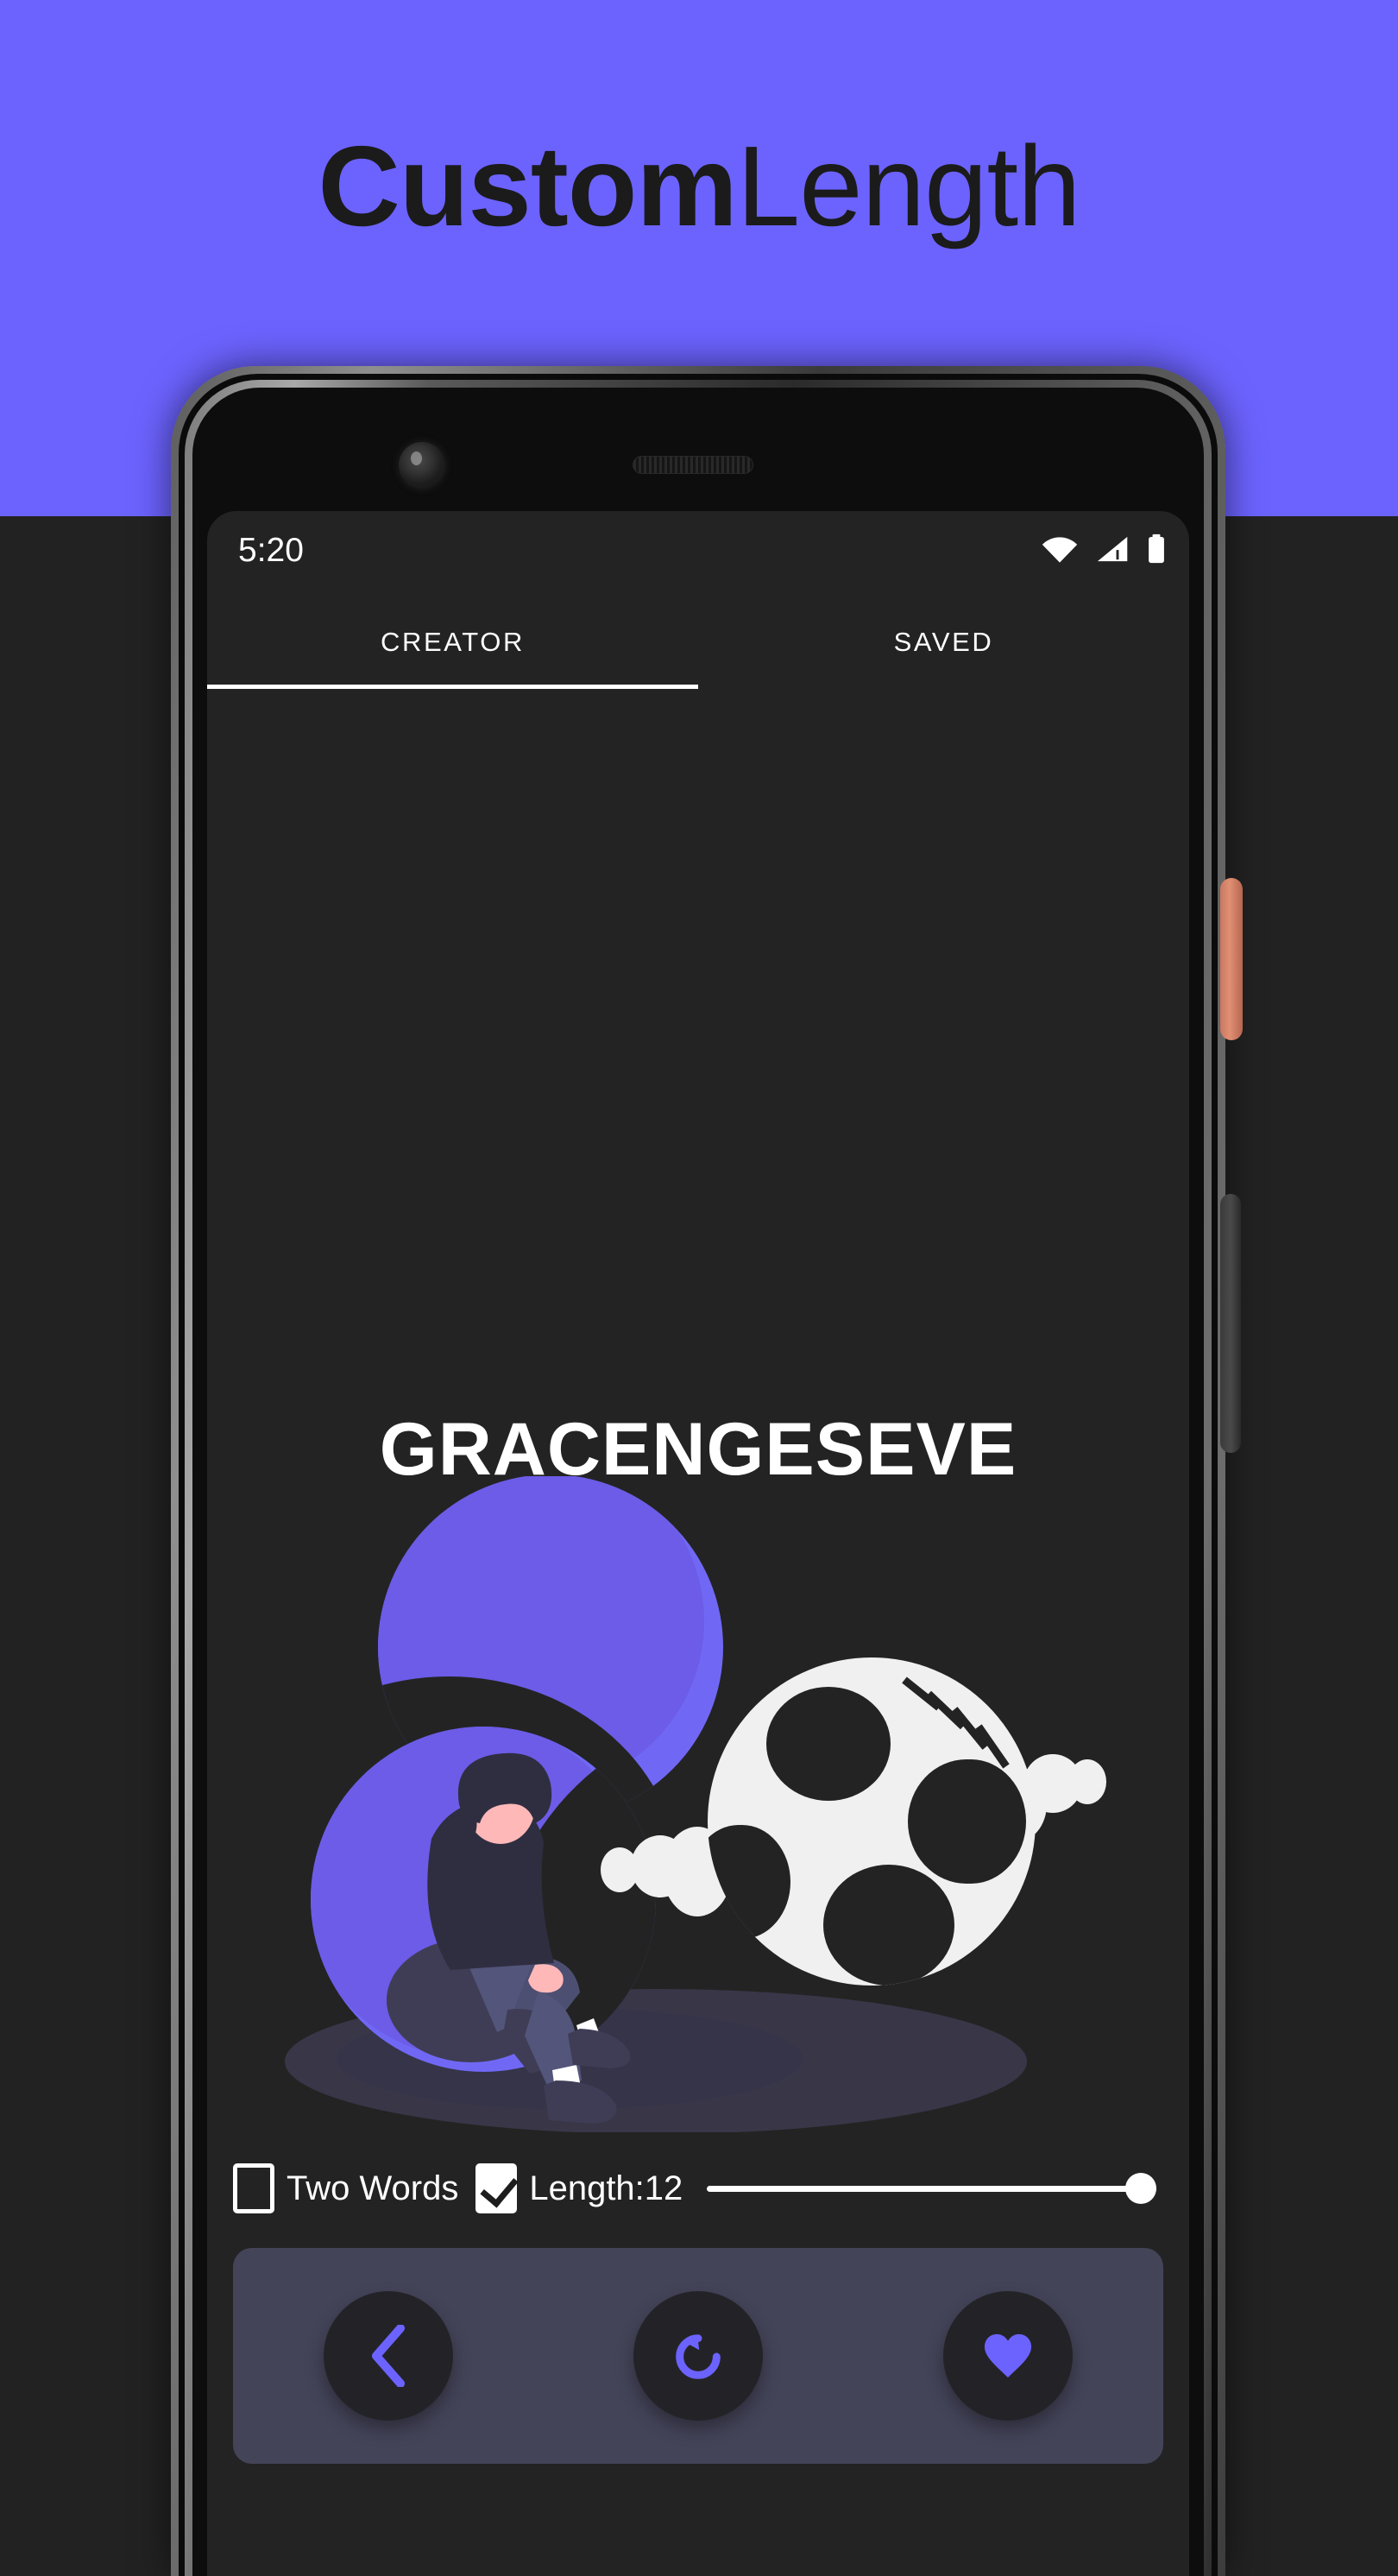  I want to click on planet-body, so click(855, 1821).